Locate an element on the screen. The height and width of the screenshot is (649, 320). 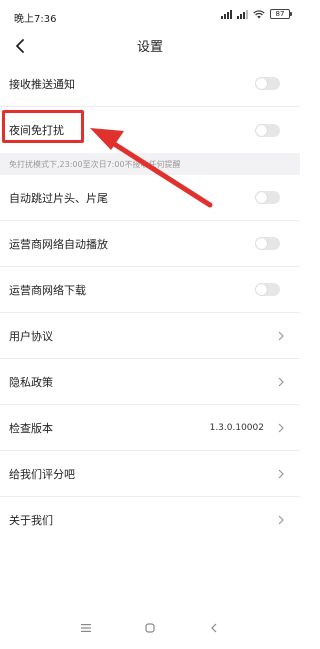
setting-privacy-policy: 隐私政策 is located at coordinates (150, 382).